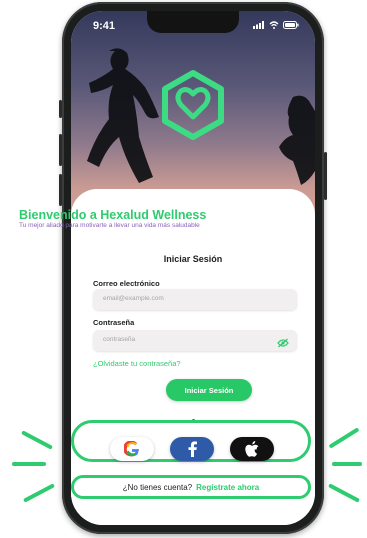 The width and height of the screenshot is (367, 538). I want to click on signup-row: ¿No tienes cuenta? Regístrate ahora, so click(191, 487).